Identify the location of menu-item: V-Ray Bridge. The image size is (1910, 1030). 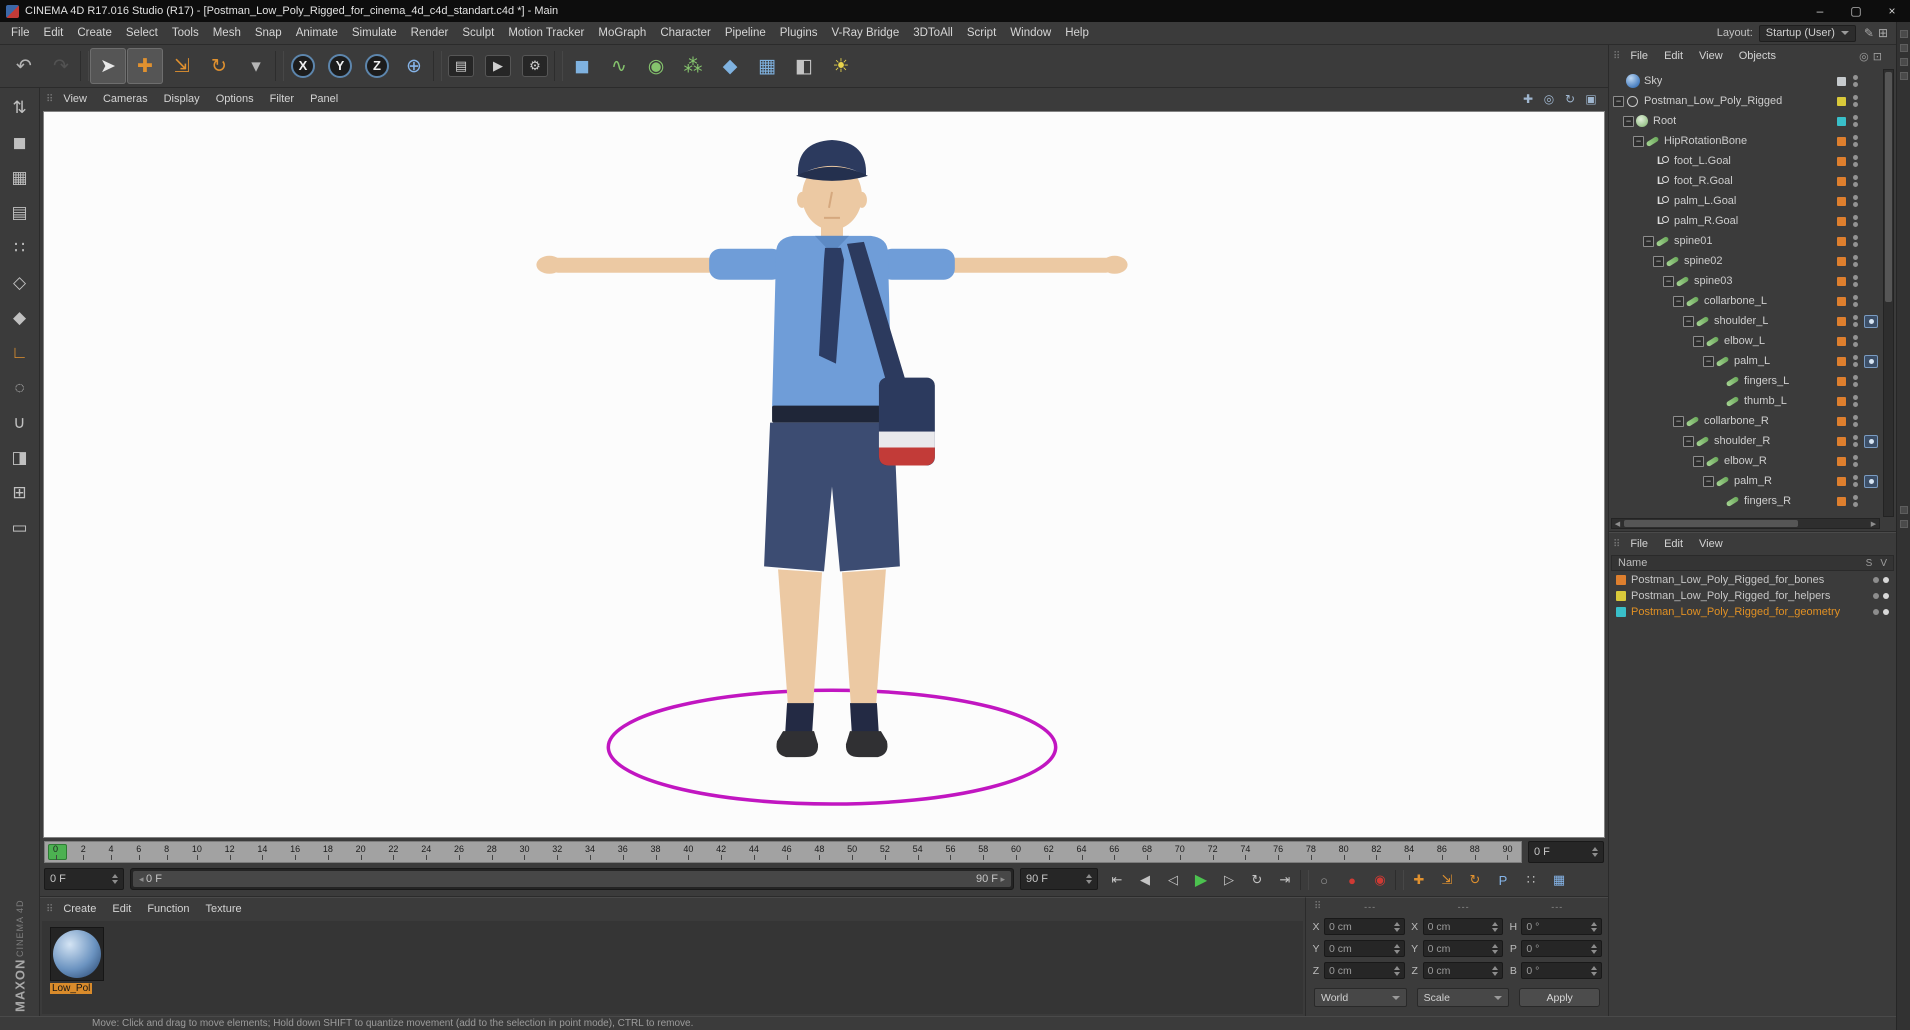
(865, 33).